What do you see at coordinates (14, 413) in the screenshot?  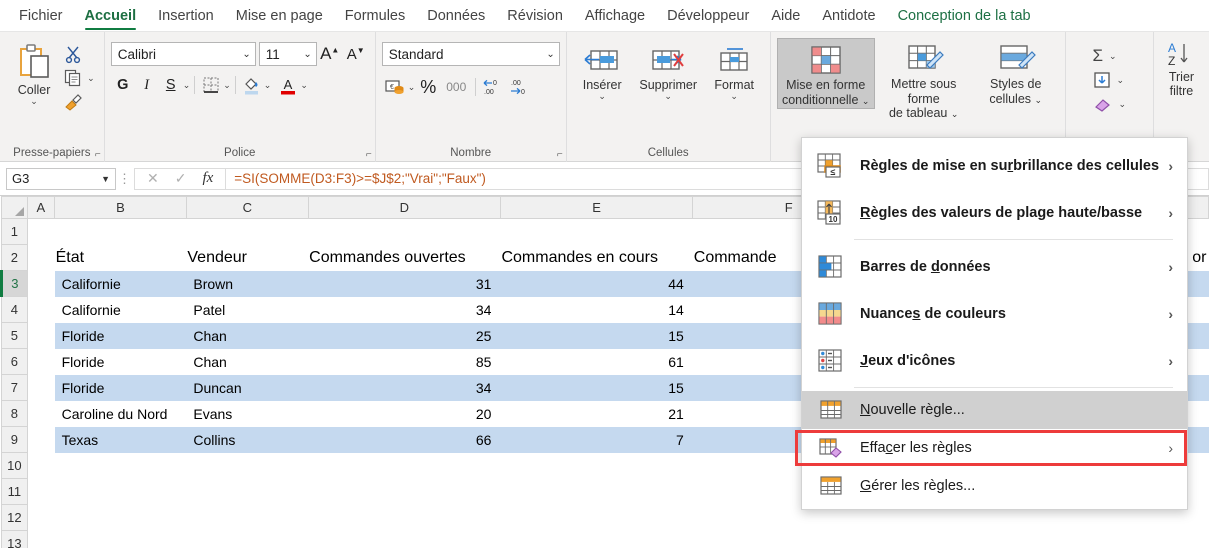 I see `row-header-8: 8` at bounding box center [14, 413].